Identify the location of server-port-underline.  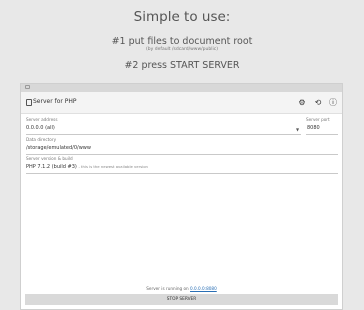
(322, 134).